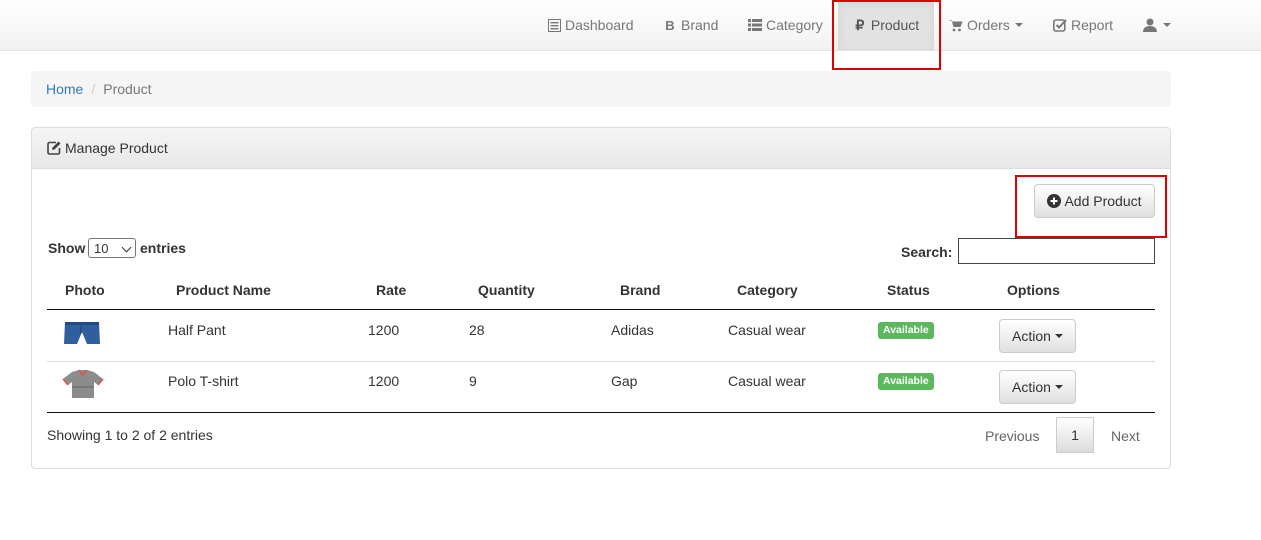  I want to click on add-product-label: Add Product, so click(1103, 201).